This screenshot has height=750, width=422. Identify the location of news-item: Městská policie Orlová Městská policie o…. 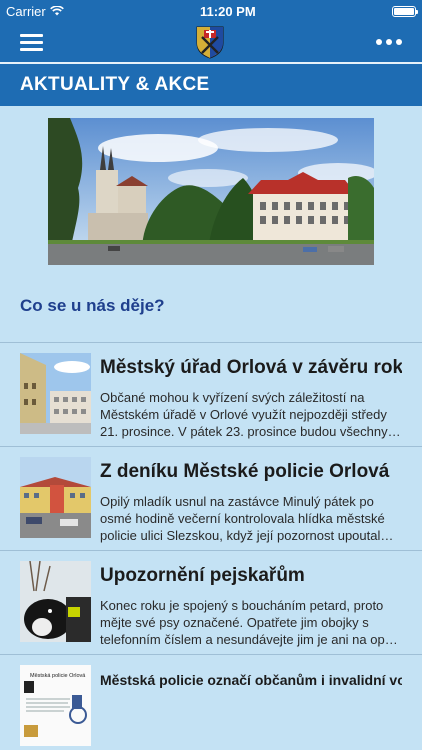
(211, 702).